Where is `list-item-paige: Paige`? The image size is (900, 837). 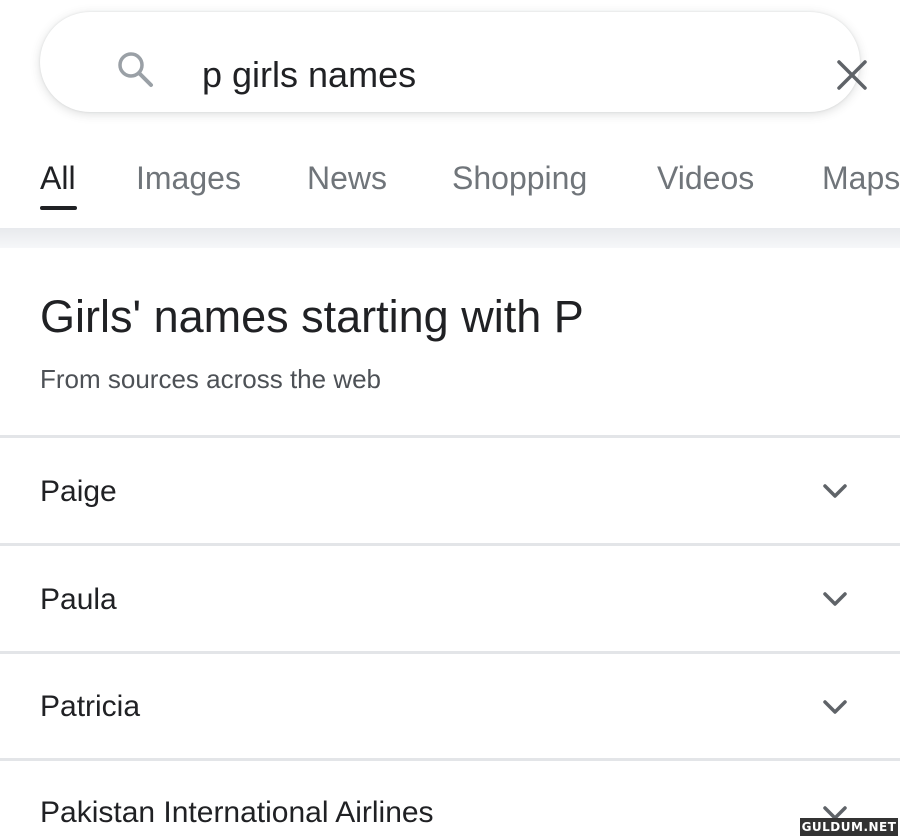
list-item-paige: Paige is located at coordinates (78, 492).